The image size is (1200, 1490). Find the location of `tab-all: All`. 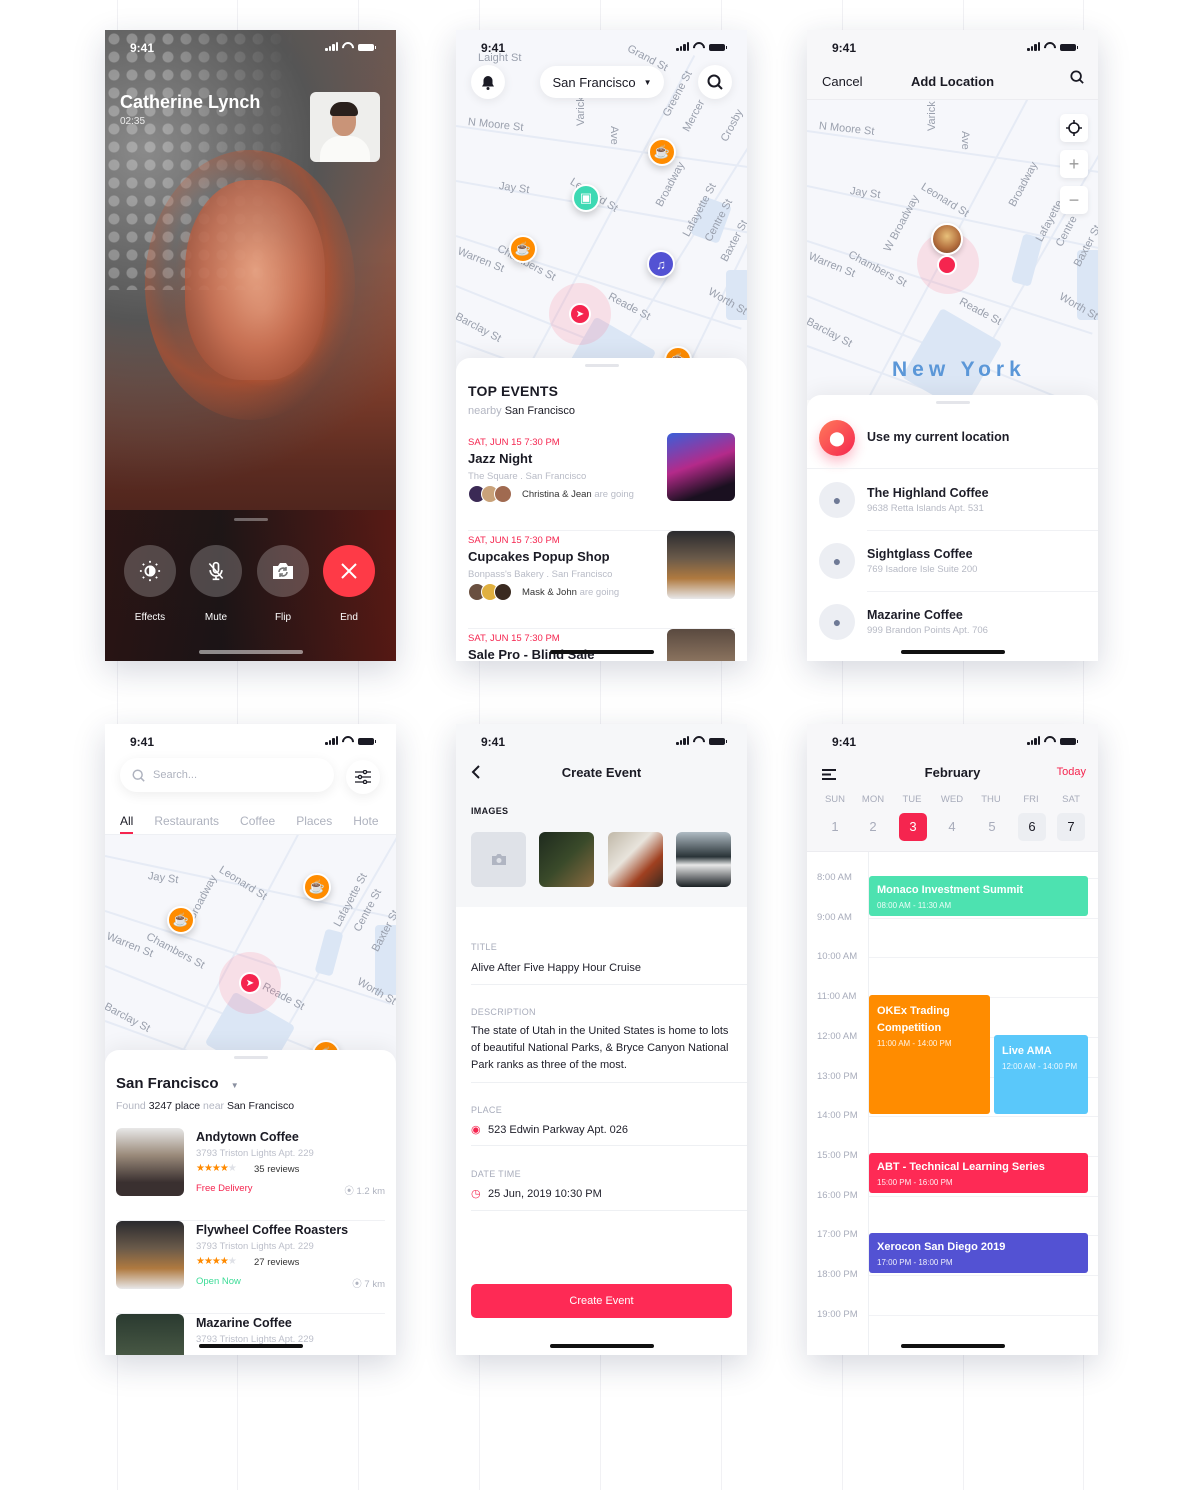

tab-all: All is located at coordinates (127, 824).